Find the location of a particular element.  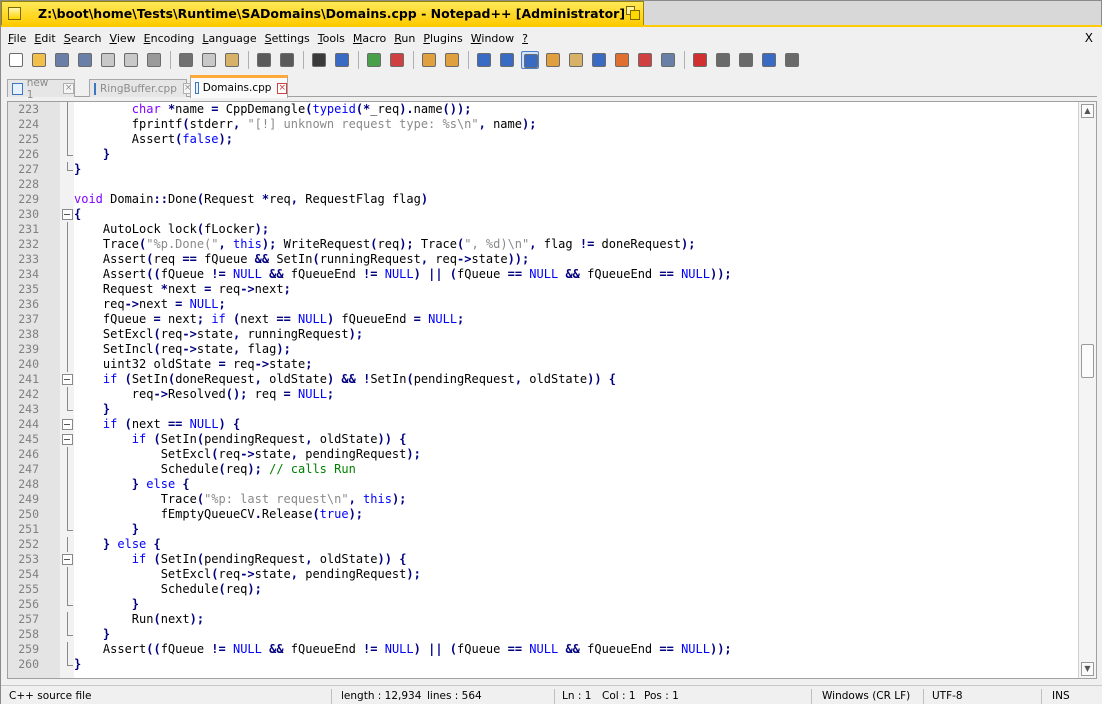

copy-icon is located at coordinates (209, 60).